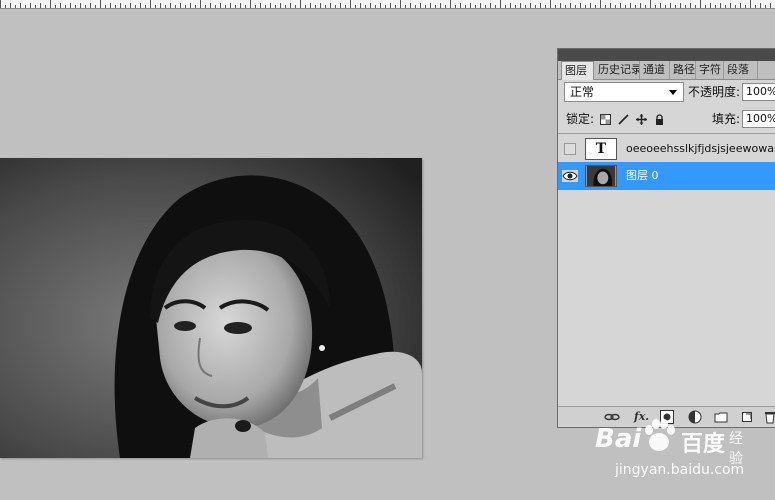  Describe the element at coordinates (680, 470) in the screenshot. I see `watermark-url: jingyan.baidu.com` at that location.